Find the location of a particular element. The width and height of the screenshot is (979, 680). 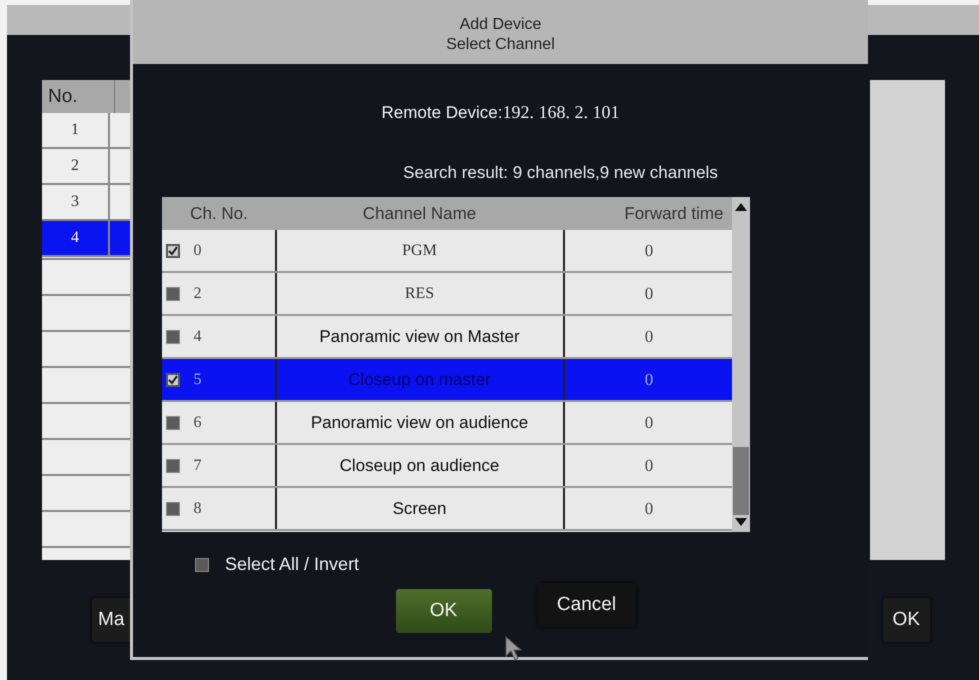

table-cell: RES is located at coordinates (420, 293).